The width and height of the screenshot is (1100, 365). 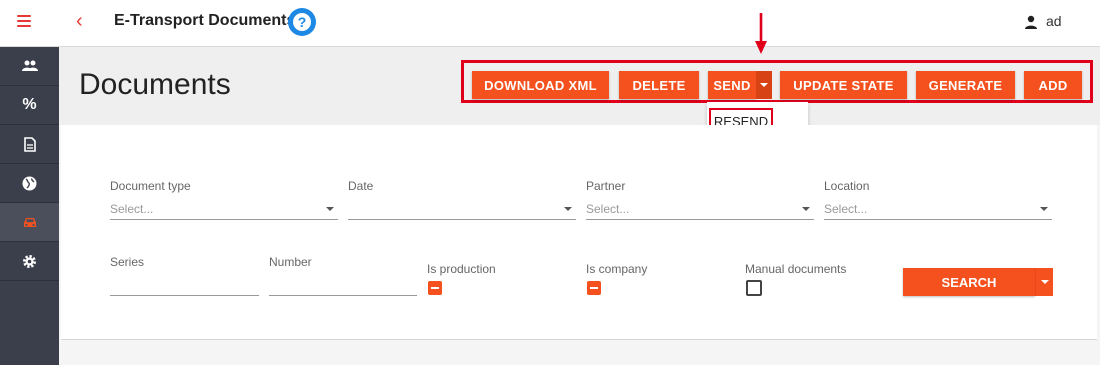 I want to click on sidebar: %, so click(x=29, y=206).